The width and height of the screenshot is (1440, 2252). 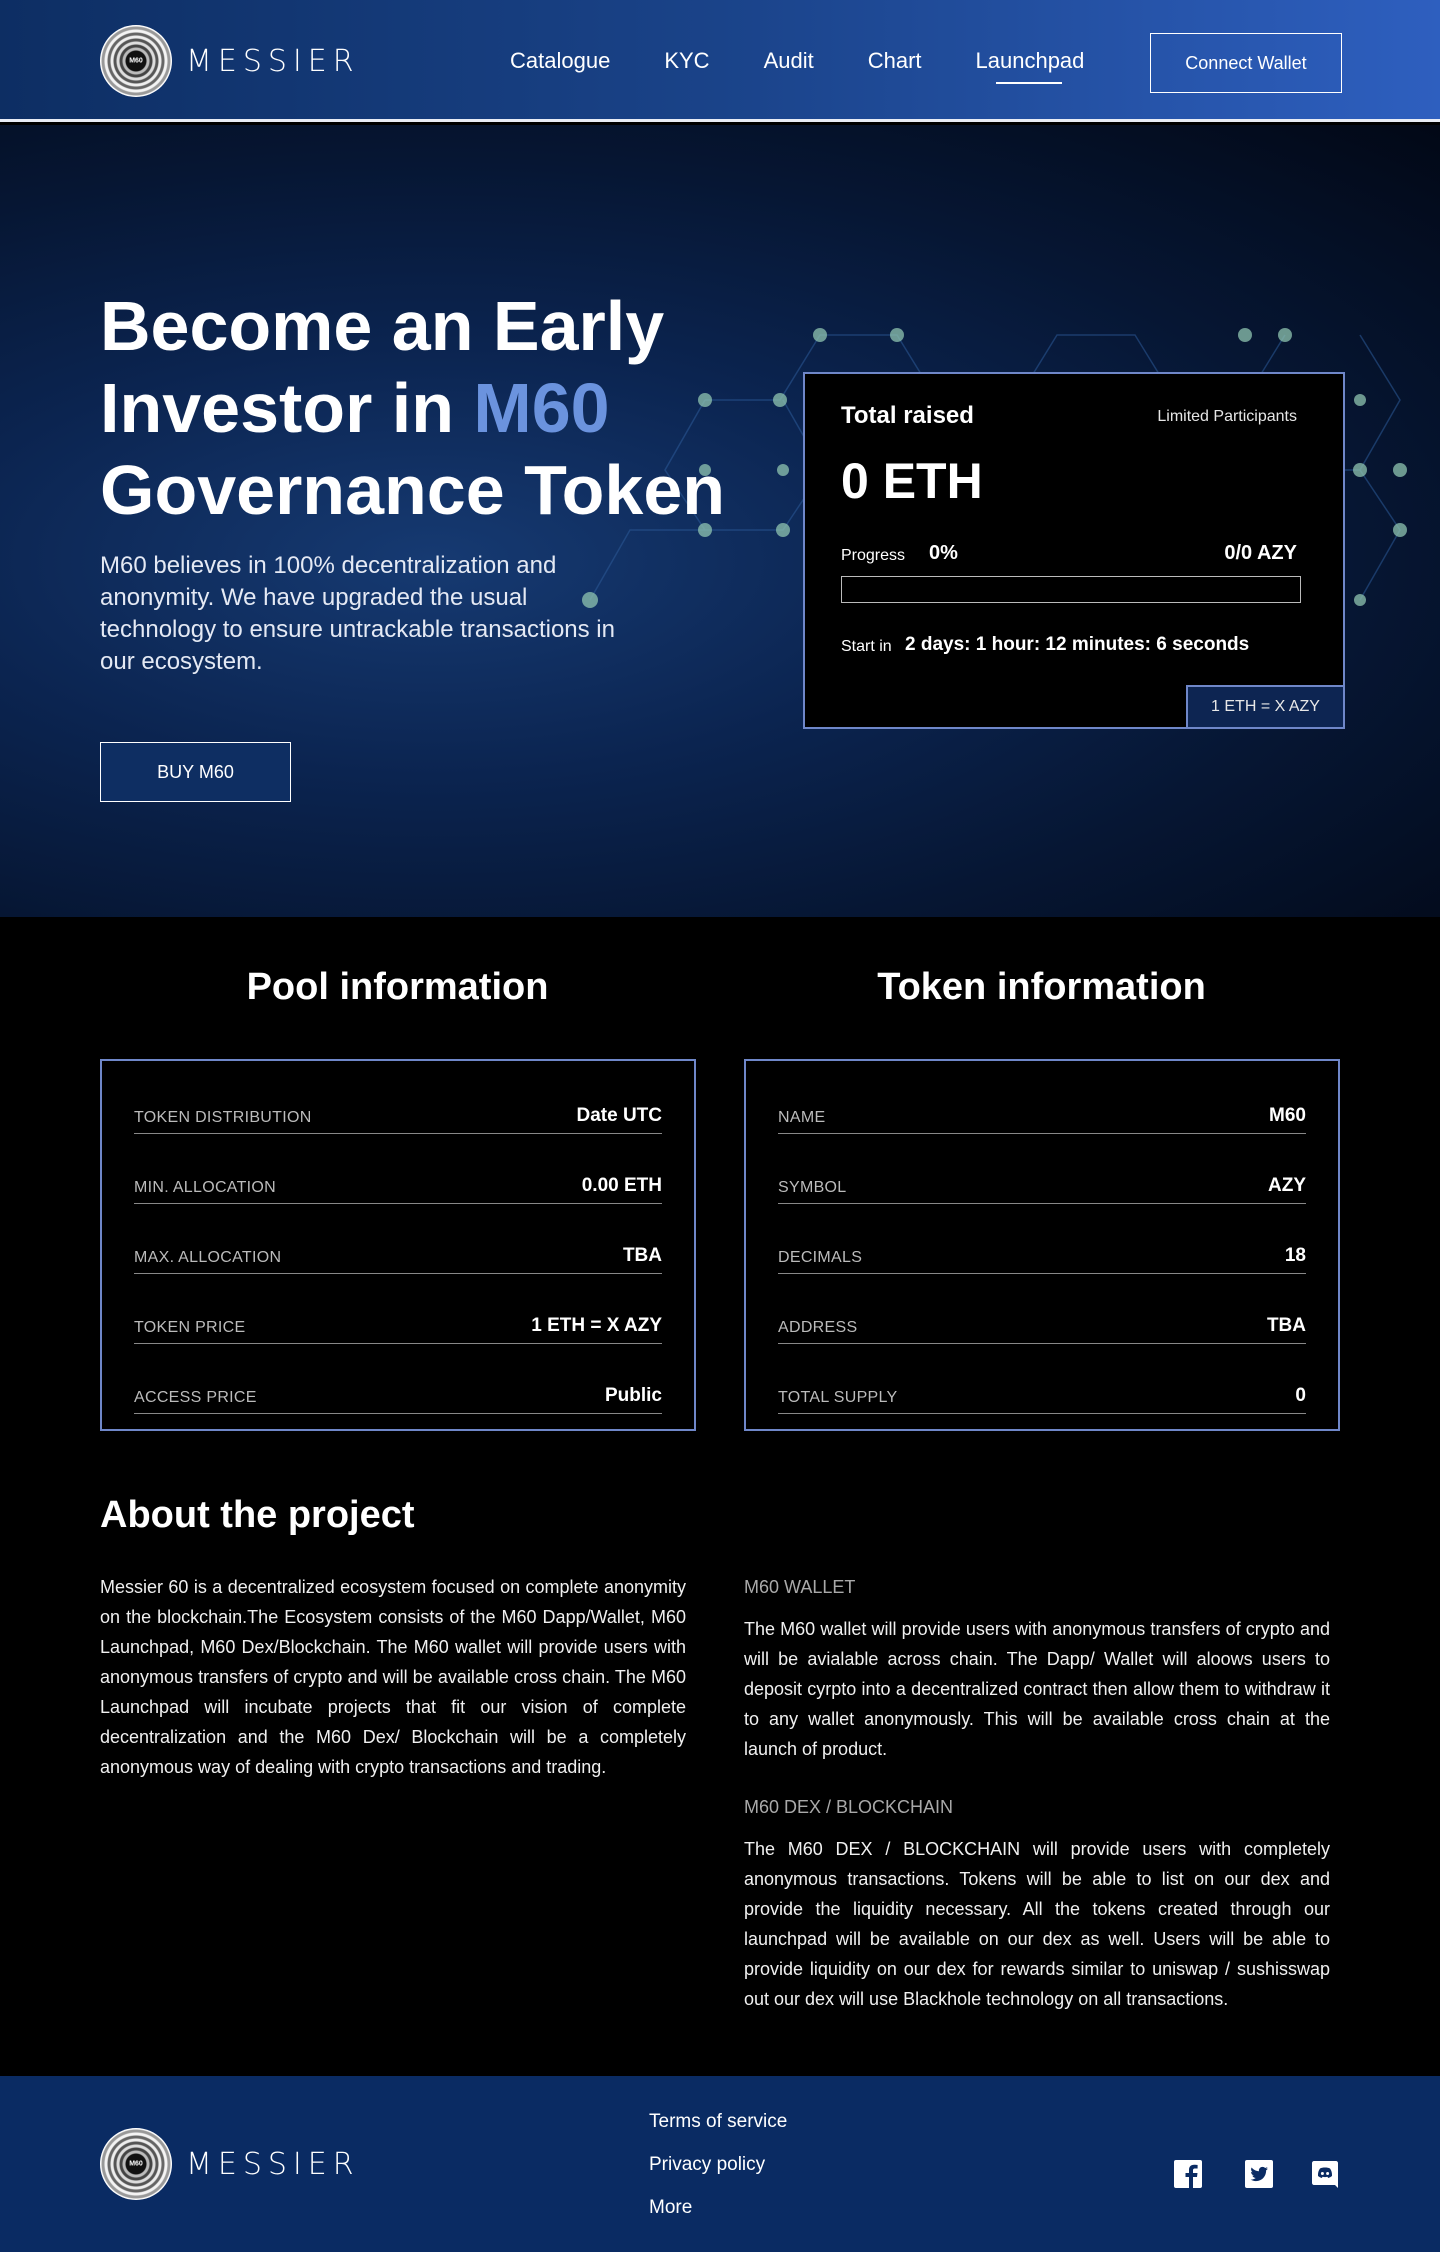 I want to click on token-row: TOTAL SUPPLY 0, so click(x=1042, y=1383).